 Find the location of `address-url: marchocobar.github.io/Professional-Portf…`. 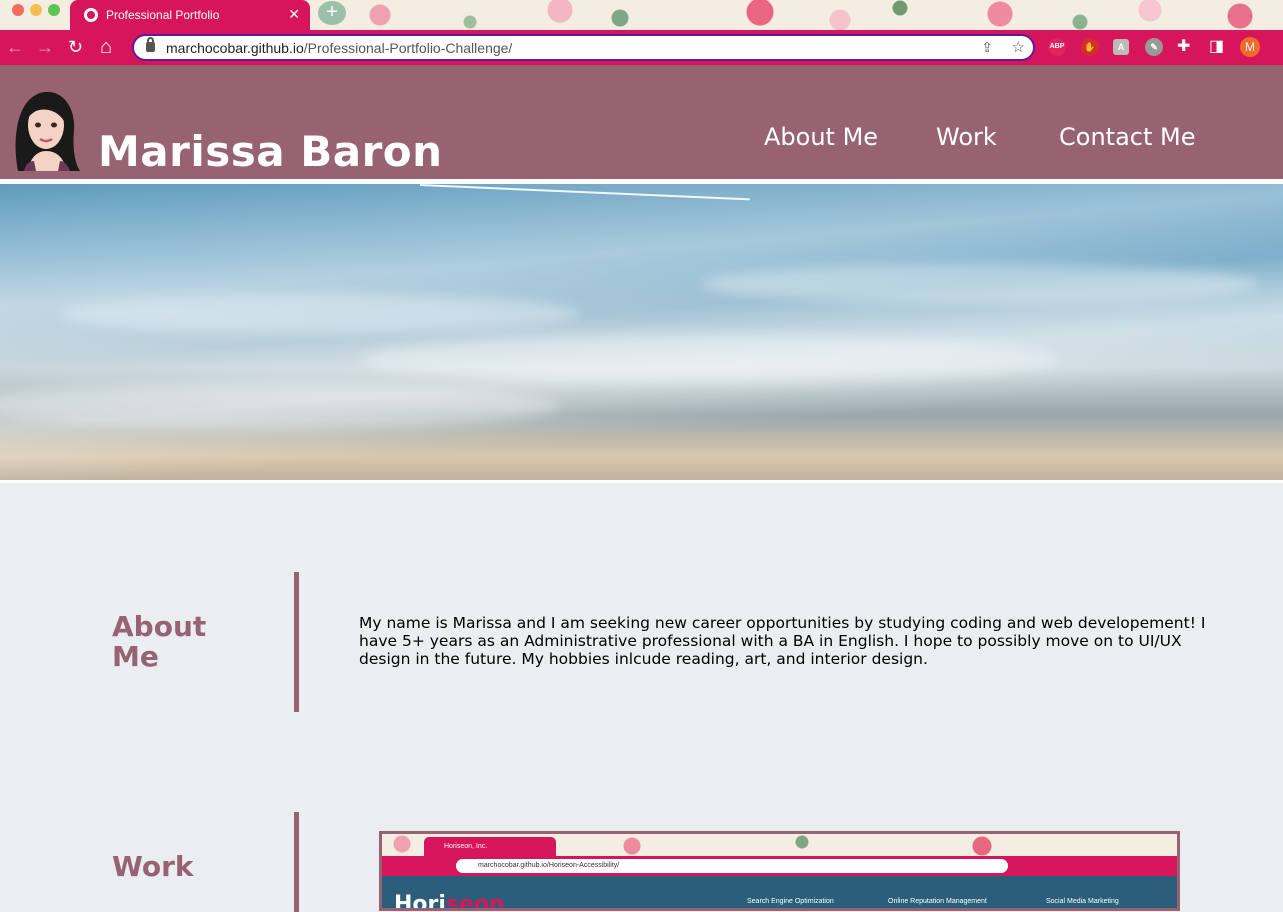

address-url: marchocobar.github.io/Professional-Portf… is located at coordinates (339, 48).